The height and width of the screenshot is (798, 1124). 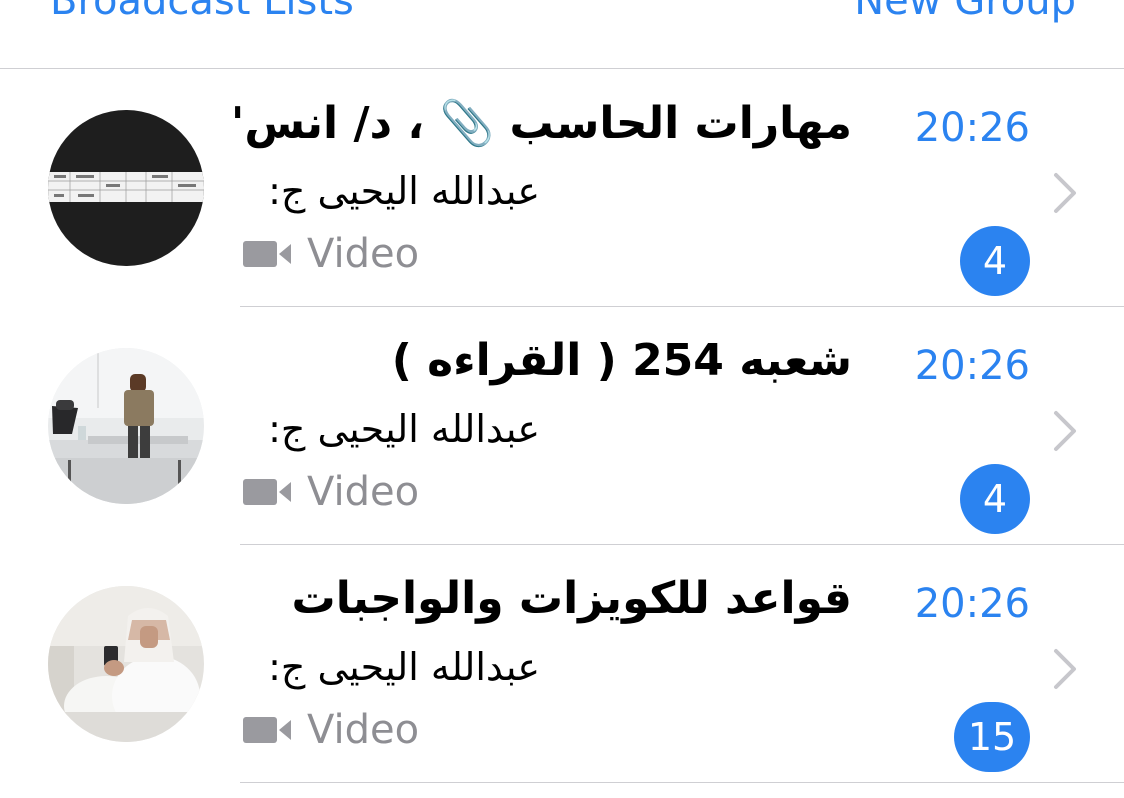 What do you see at coordinates (571, 598) in the screenshot?
I see `chat-title: قواعد للكويزات والواجبات` at bounding box center [571, 598].